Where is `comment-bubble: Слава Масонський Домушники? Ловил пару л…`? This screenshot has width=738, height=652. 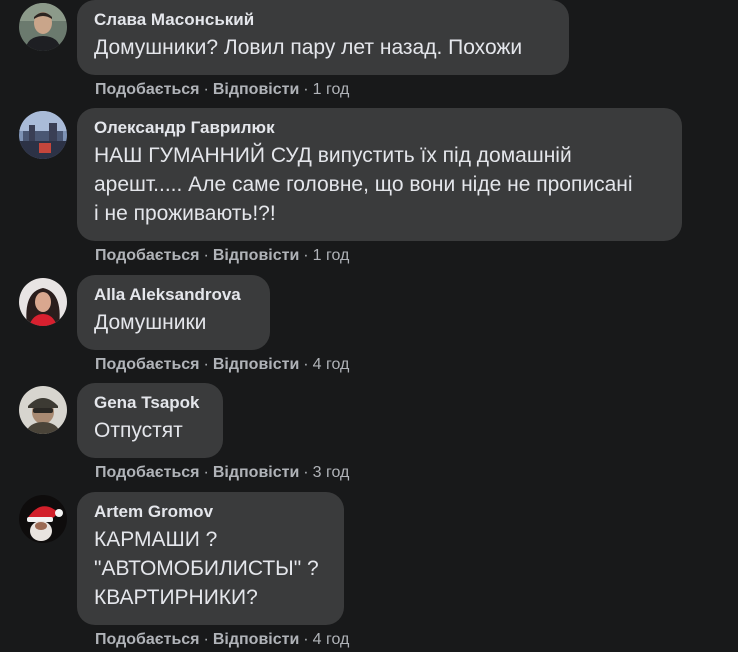
comment-bubble: Слава Масонський Домушники? Ловил пару л… is located at coordinates (323, 37).